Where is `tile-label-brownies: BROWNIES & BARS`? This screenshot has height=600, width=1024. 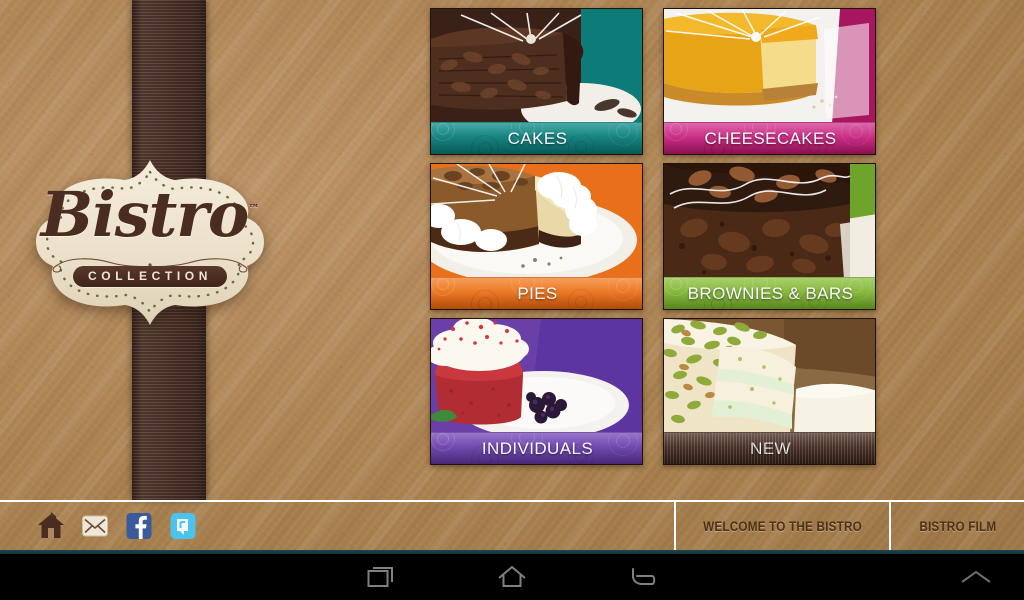 tile-label-brownies: BROWNIES & BARS is located at coordinates (770, 293).